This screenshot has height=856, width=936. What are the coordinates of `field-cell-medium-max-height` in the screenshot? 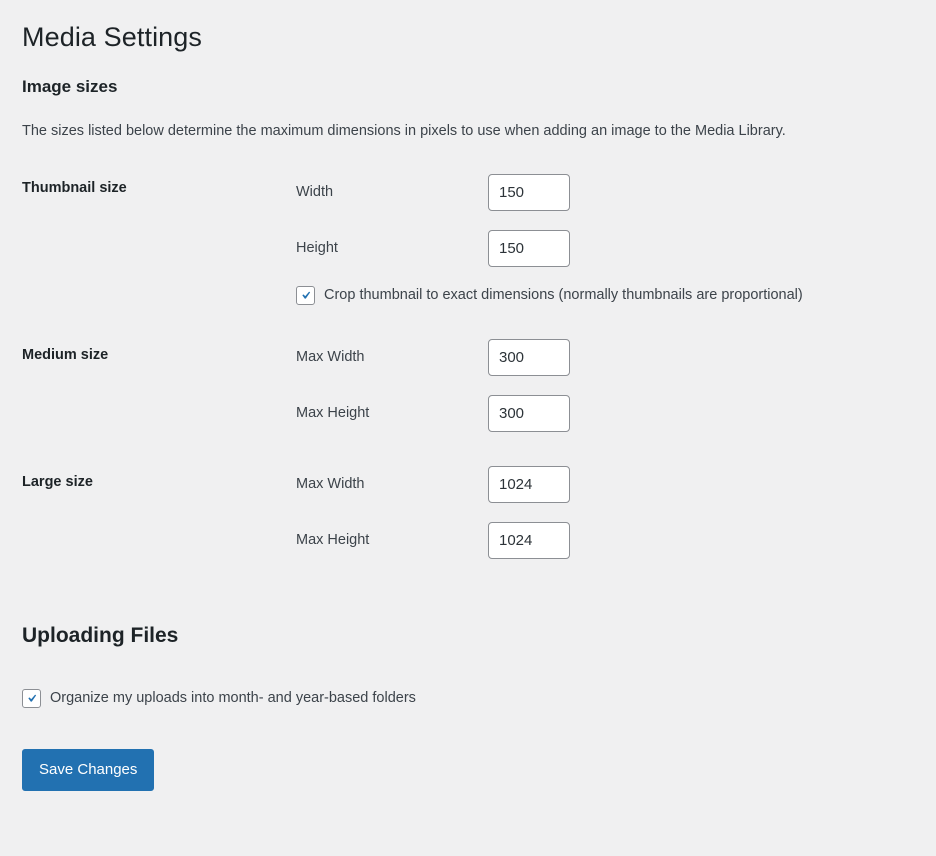 It's located at (529, 413).